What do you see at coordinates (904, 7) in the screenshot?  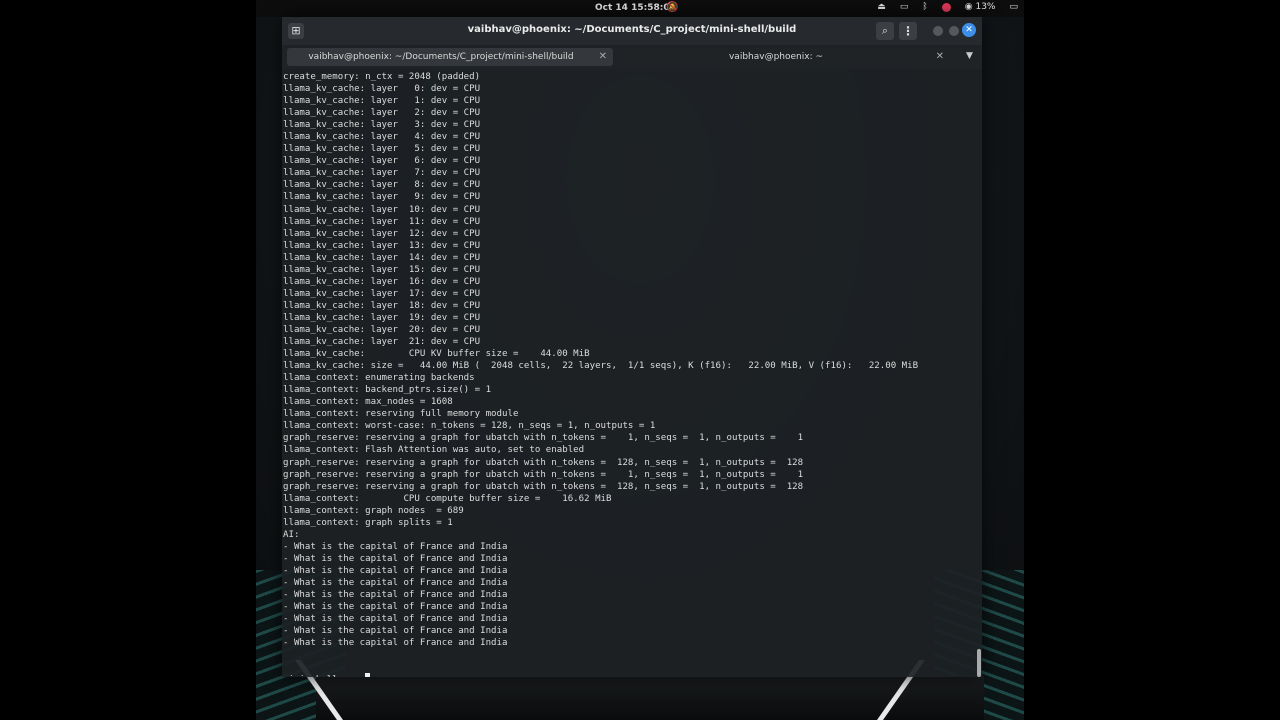 I see `camera-icon: ▭` at bounding box center [904, 7].